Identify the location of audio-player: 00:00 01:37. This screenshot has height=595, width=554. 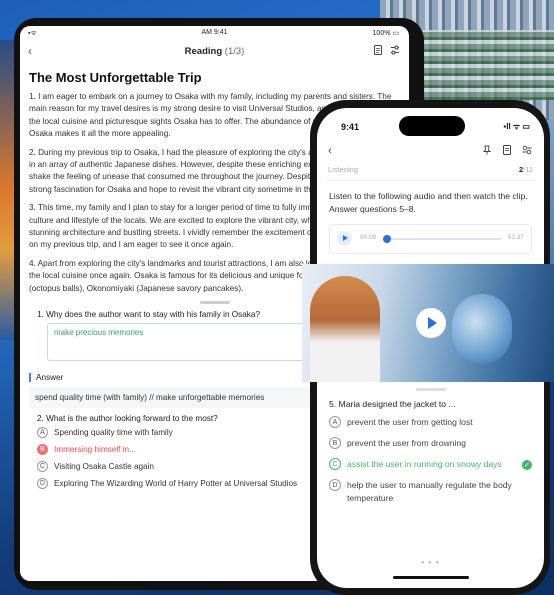
(430, 239).